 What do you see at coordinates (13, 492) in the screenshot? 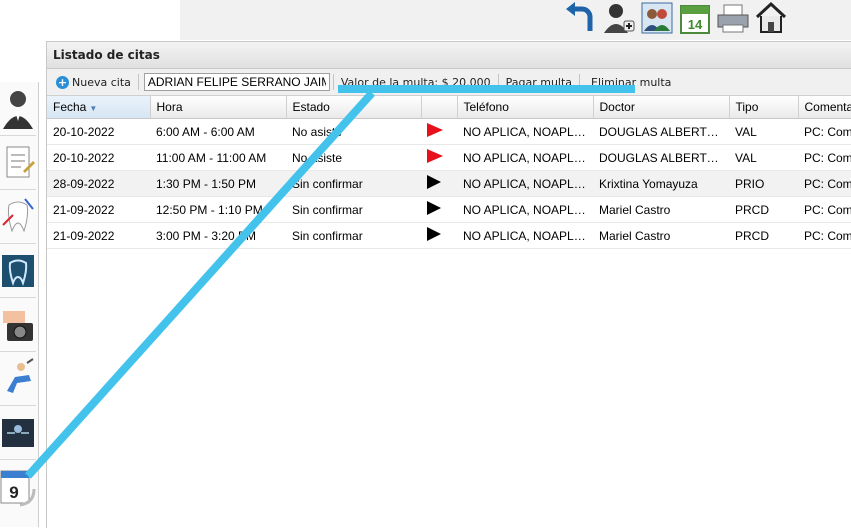
I see `calendar-back-day: 9` at bounding box center [13, 492].